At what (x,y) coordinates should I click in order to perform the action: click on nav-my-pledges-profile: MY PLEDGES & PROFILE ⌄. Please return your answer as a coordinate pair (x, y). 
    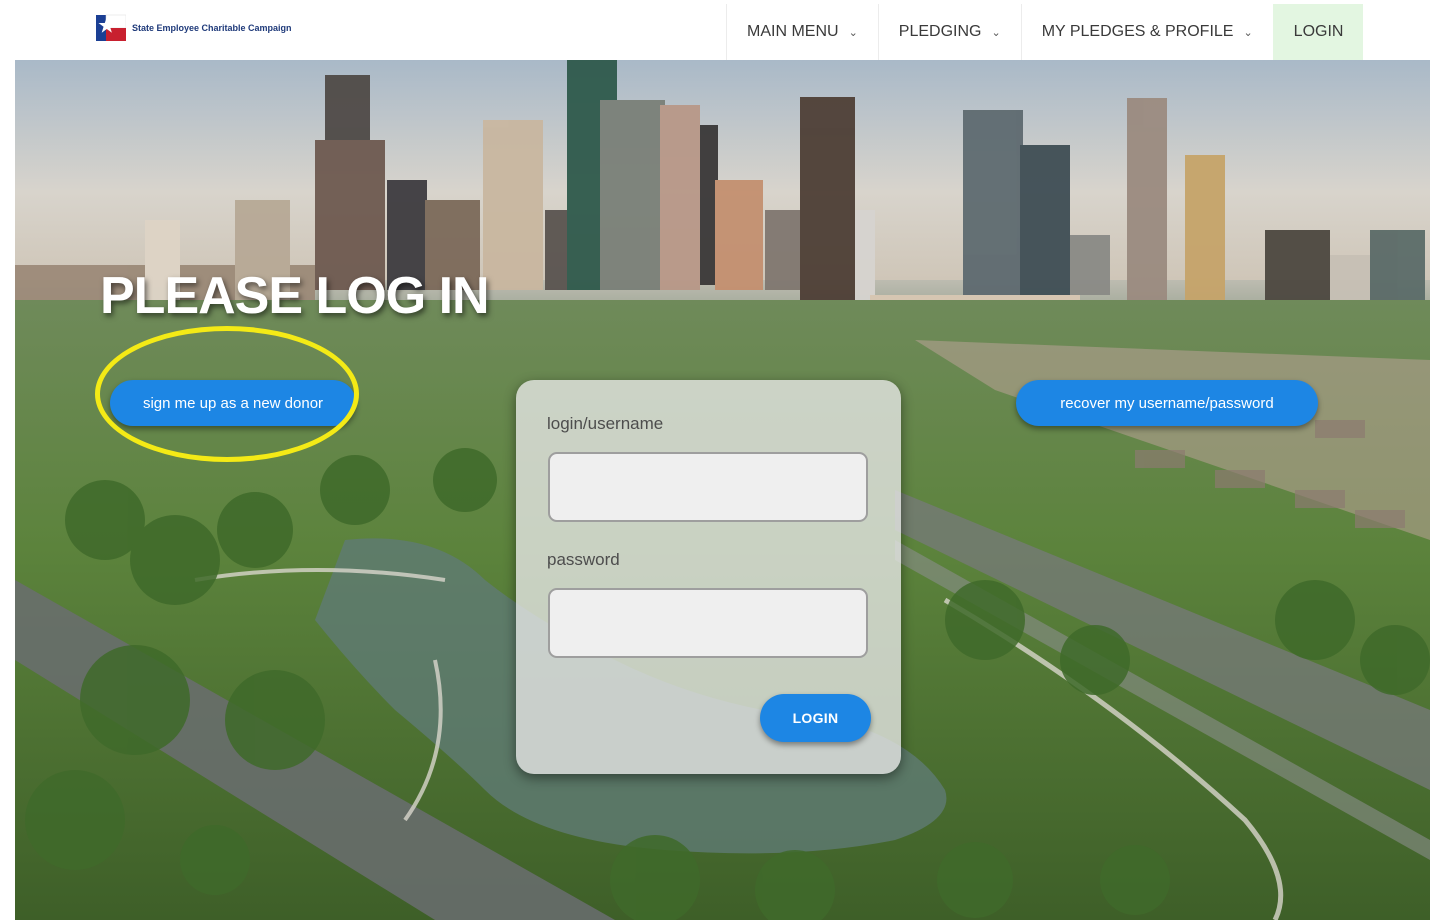
    Looking at the image, I should click on (1146, 32).